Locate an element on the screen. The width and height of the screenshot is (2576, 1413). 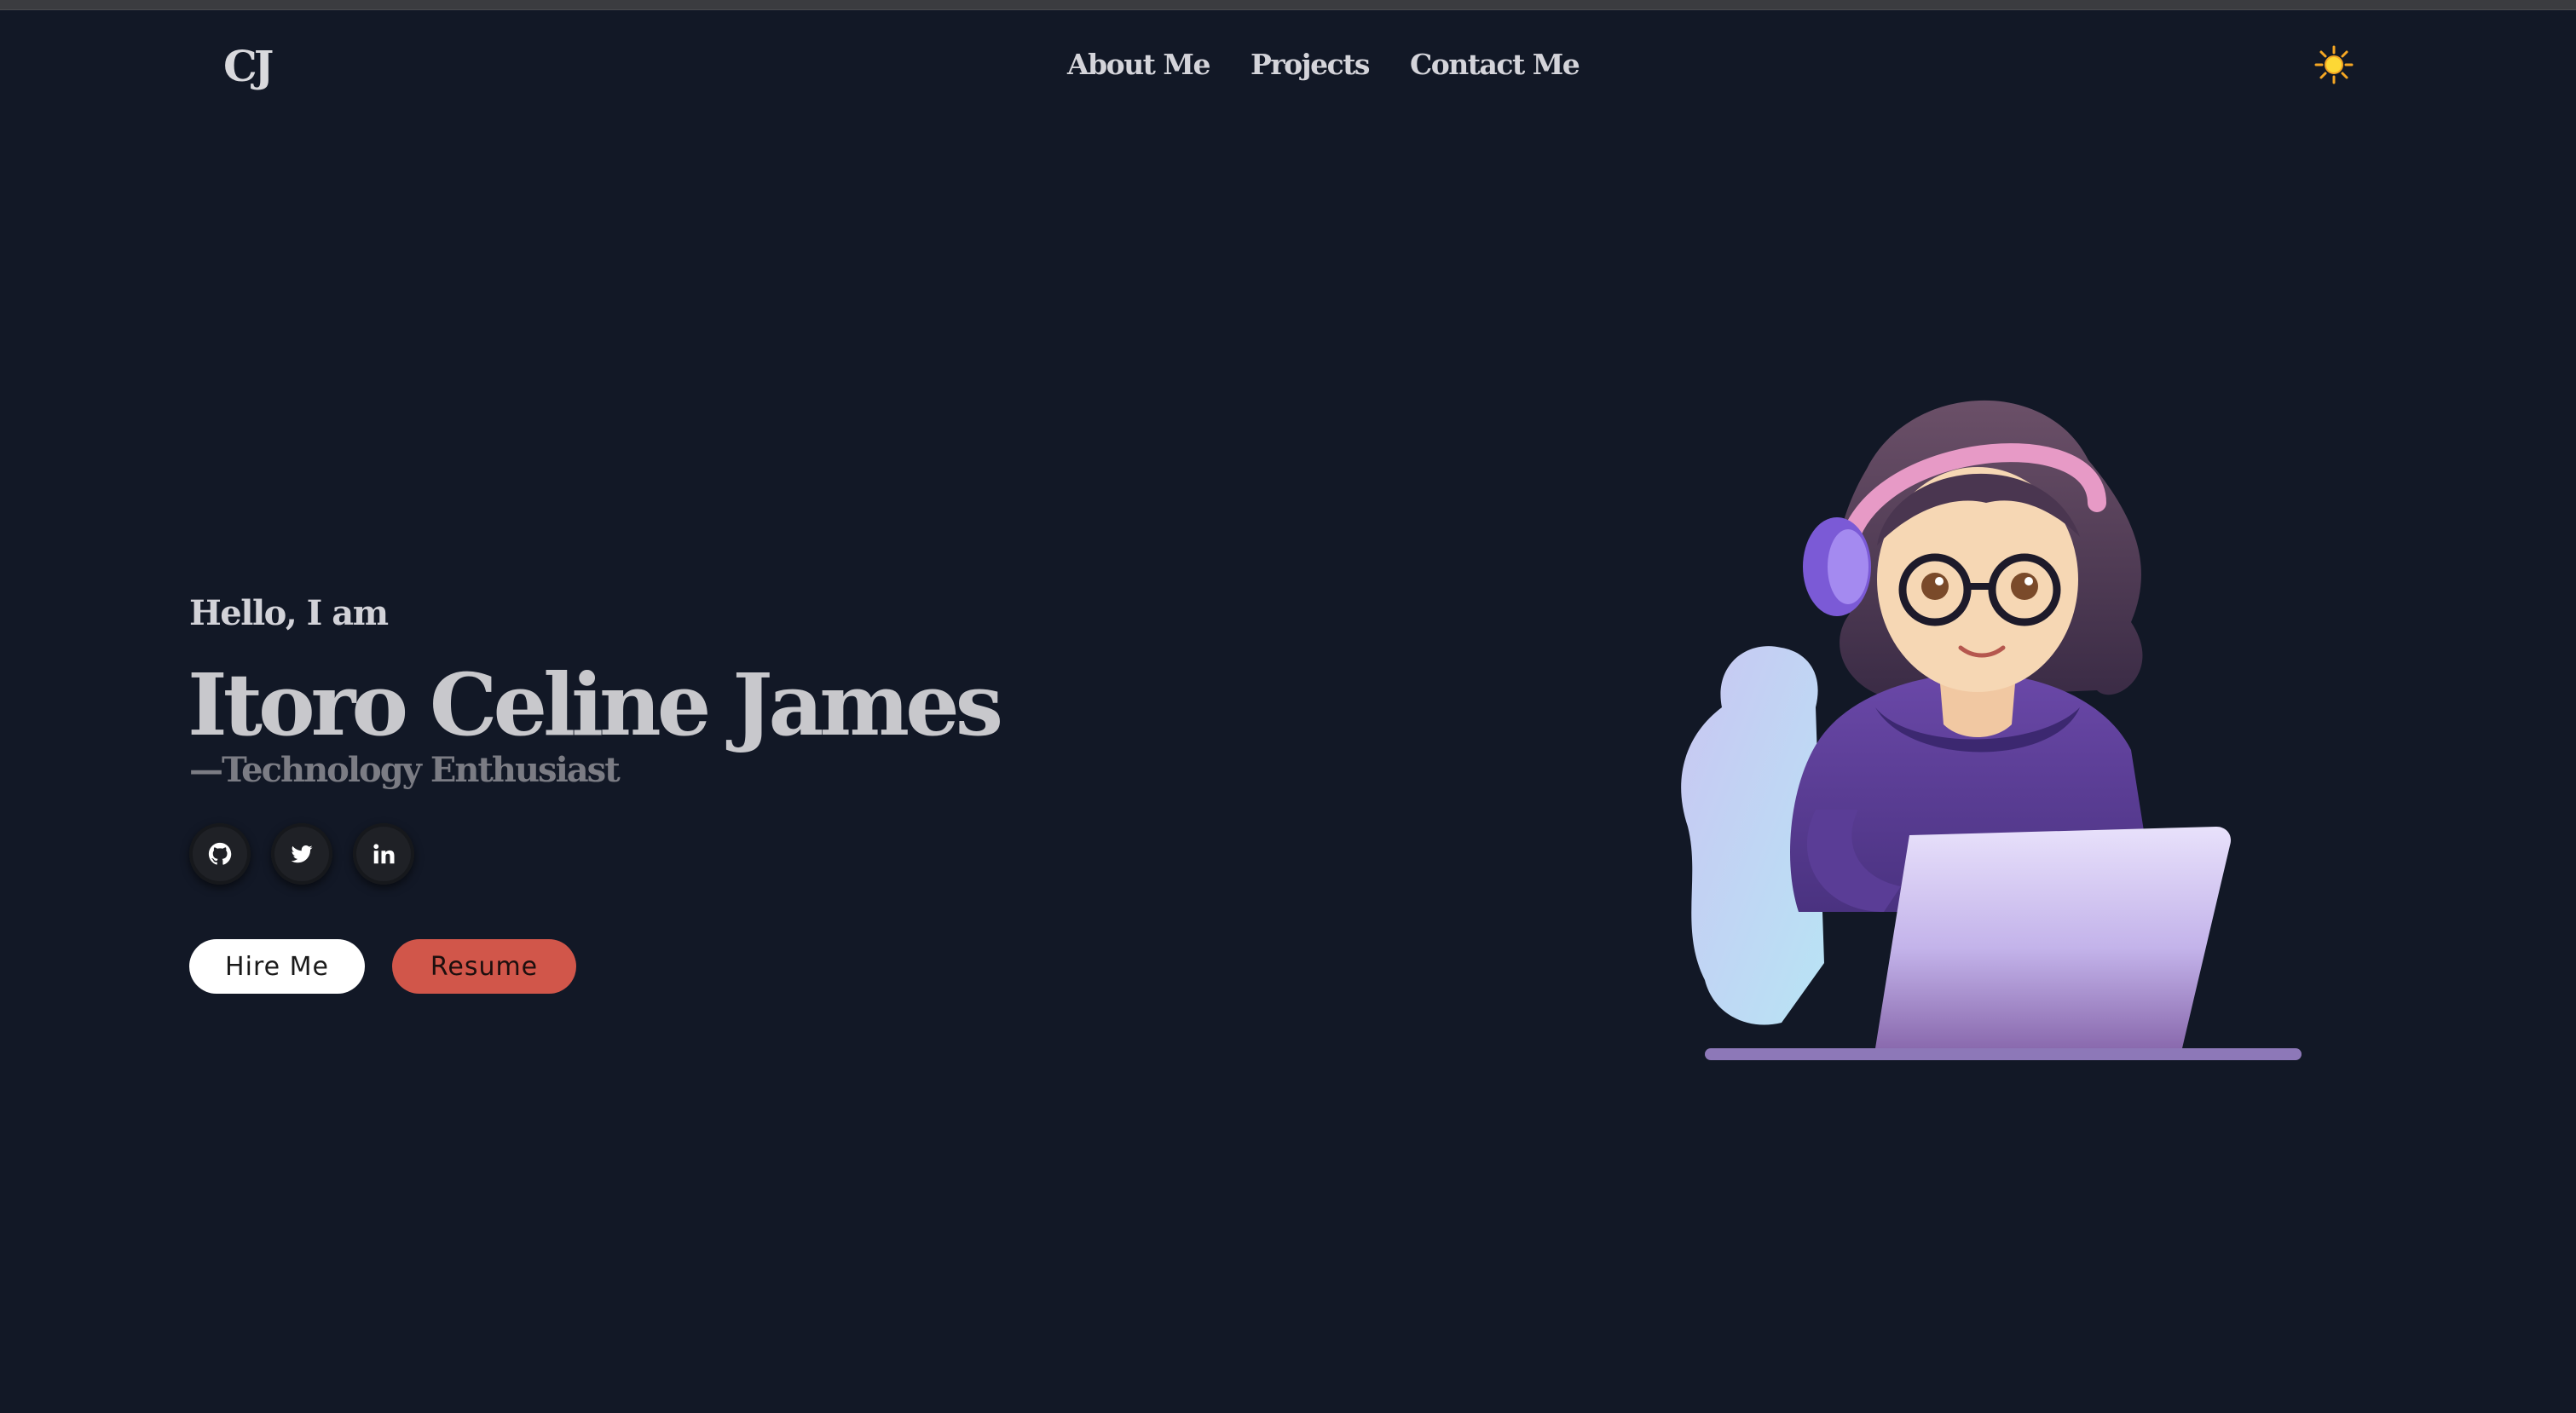
hero-name: Itoro Celine James is located at coordinates (595, 705).